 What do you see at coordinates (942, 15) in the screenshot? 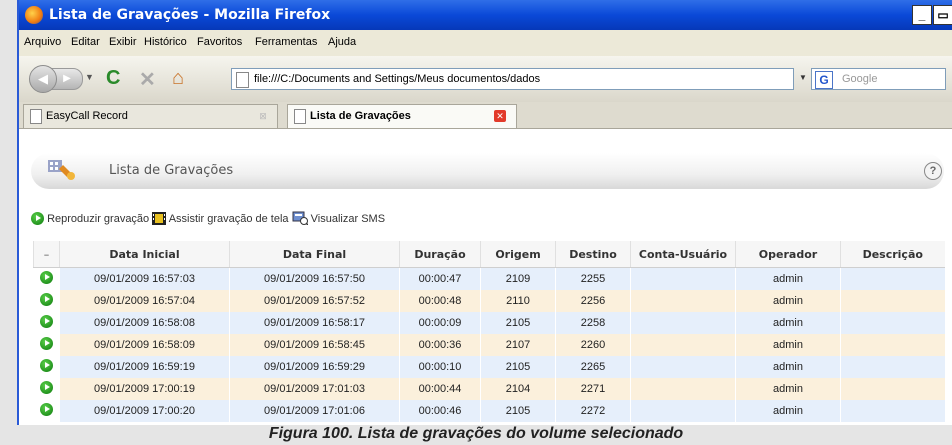
I see `maximize-button: ▭` at bounding box center [942, 15].